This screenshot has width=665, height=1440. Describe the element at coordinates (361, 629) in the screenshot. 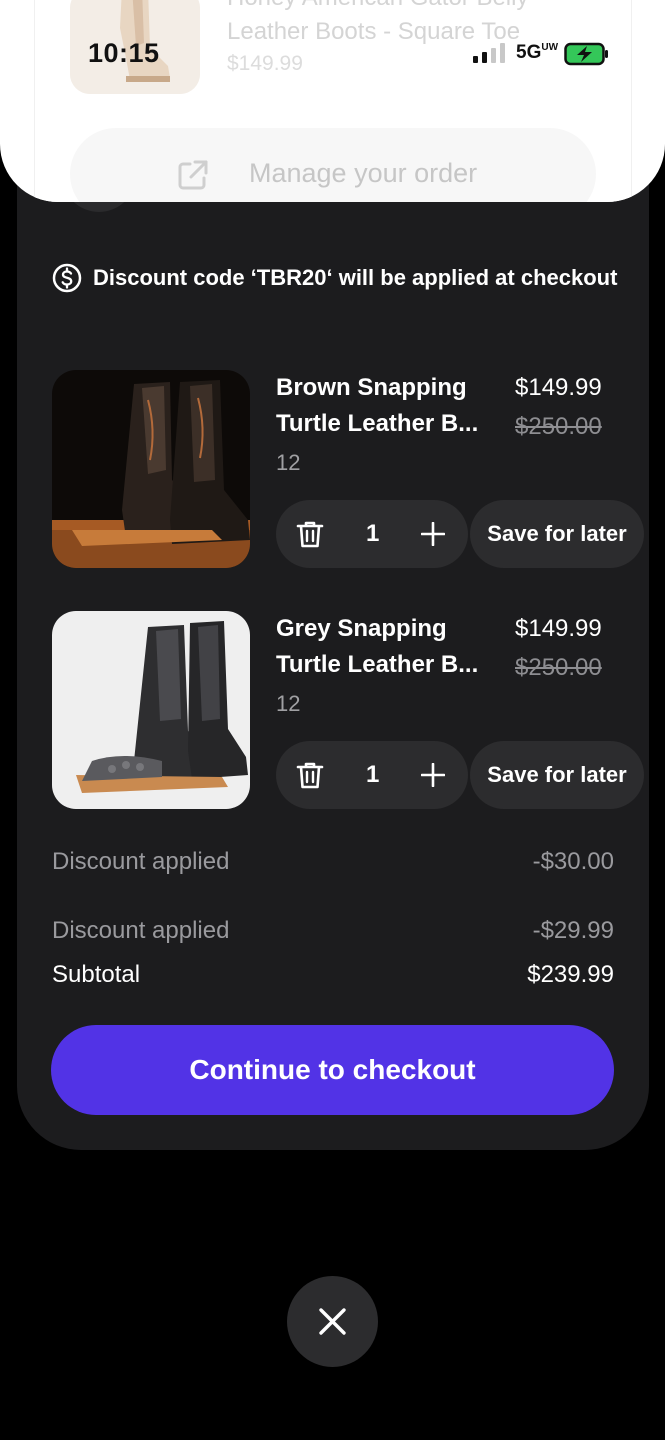

I see `item-name-line1: Grey Snapping` at that location.